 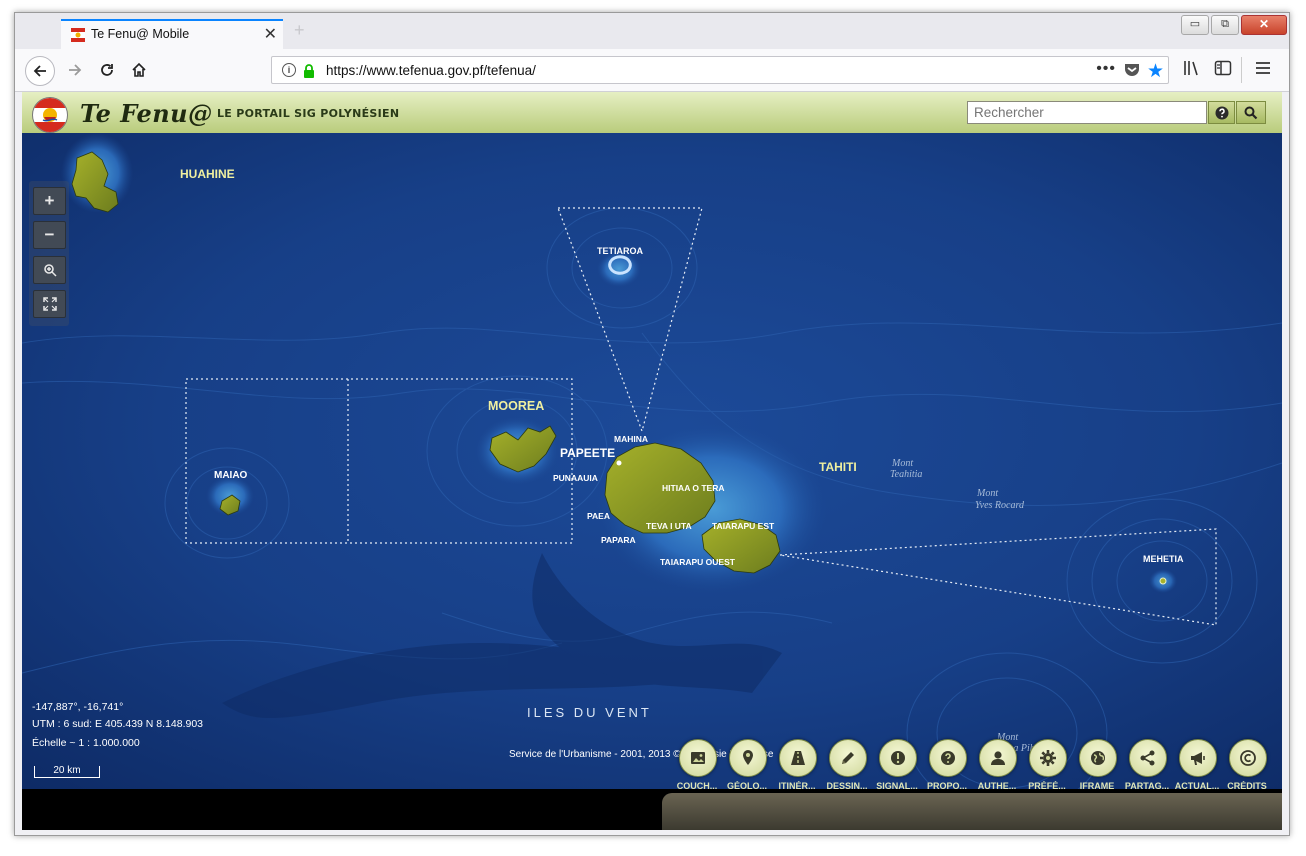 What do you see at coordinates (299, 30) in the screenshot?
I see `new-tab-button: +` at bounding box center [299, 30].